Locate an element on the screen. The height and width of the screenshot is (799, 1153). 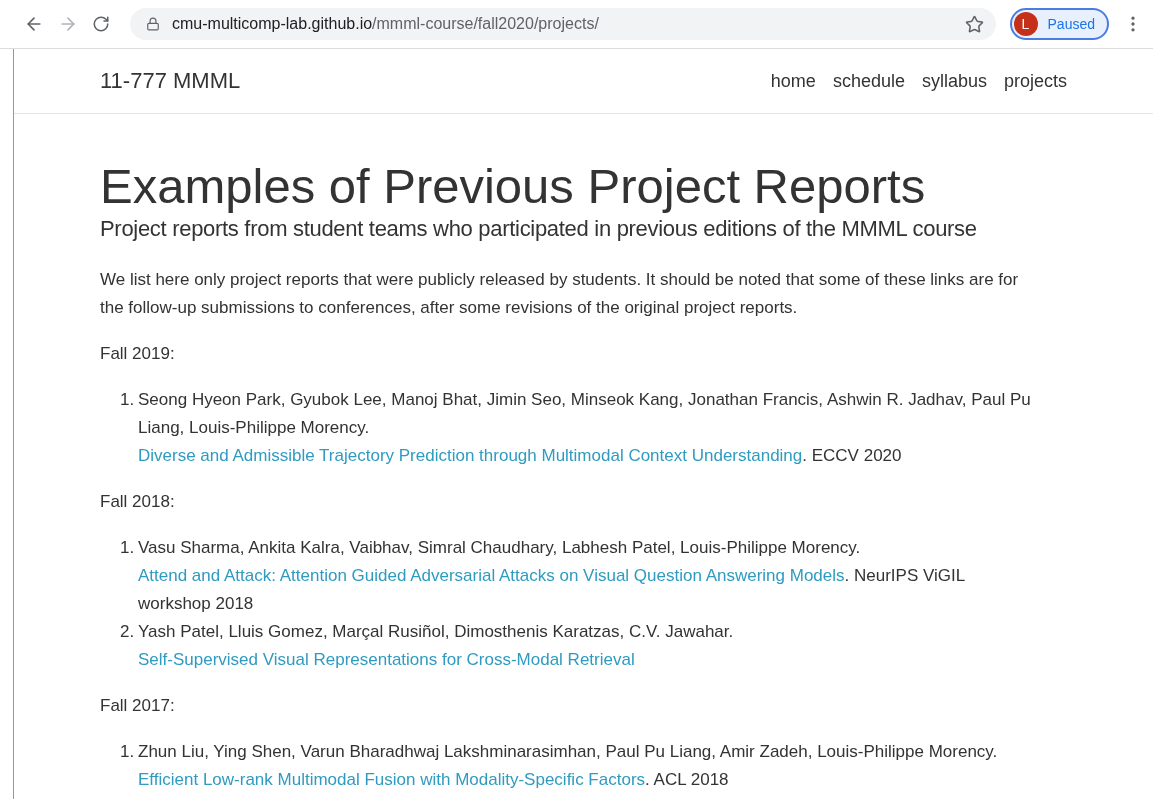
list-number: 2. is located at coordinates (126, 632).